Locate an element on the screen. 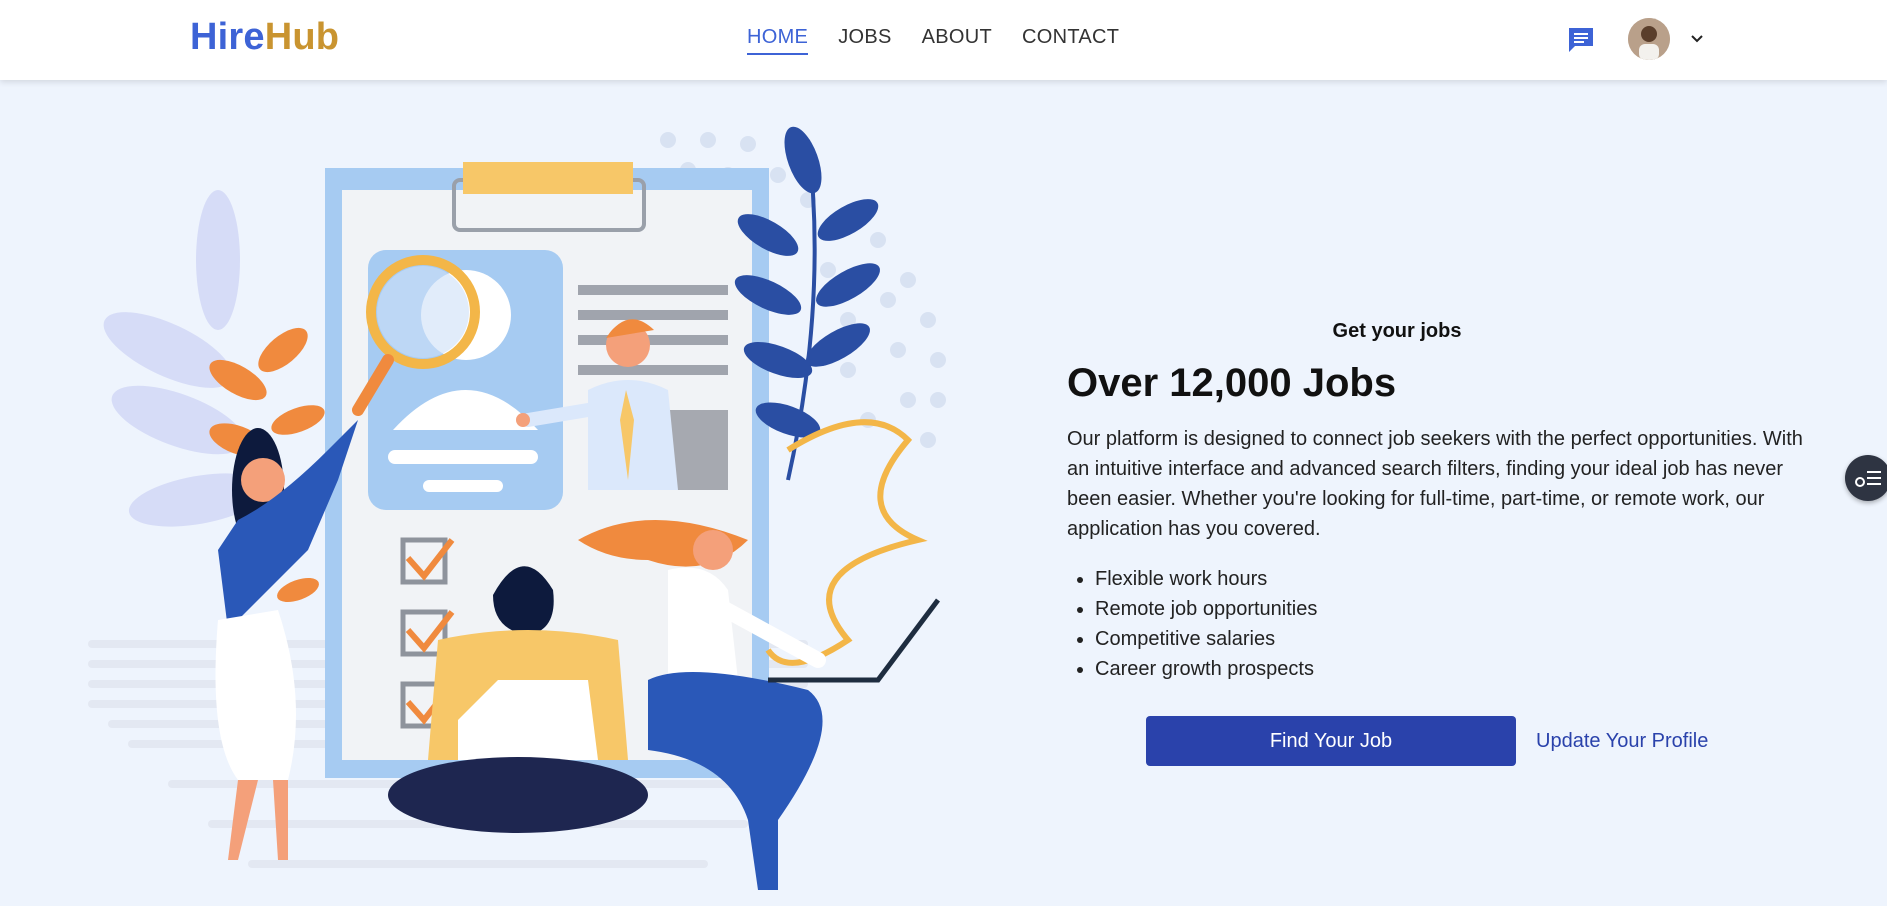 The width and height of the screenshot is (1887, 906). floating-menu-button is located at coordinates (1866, 478).